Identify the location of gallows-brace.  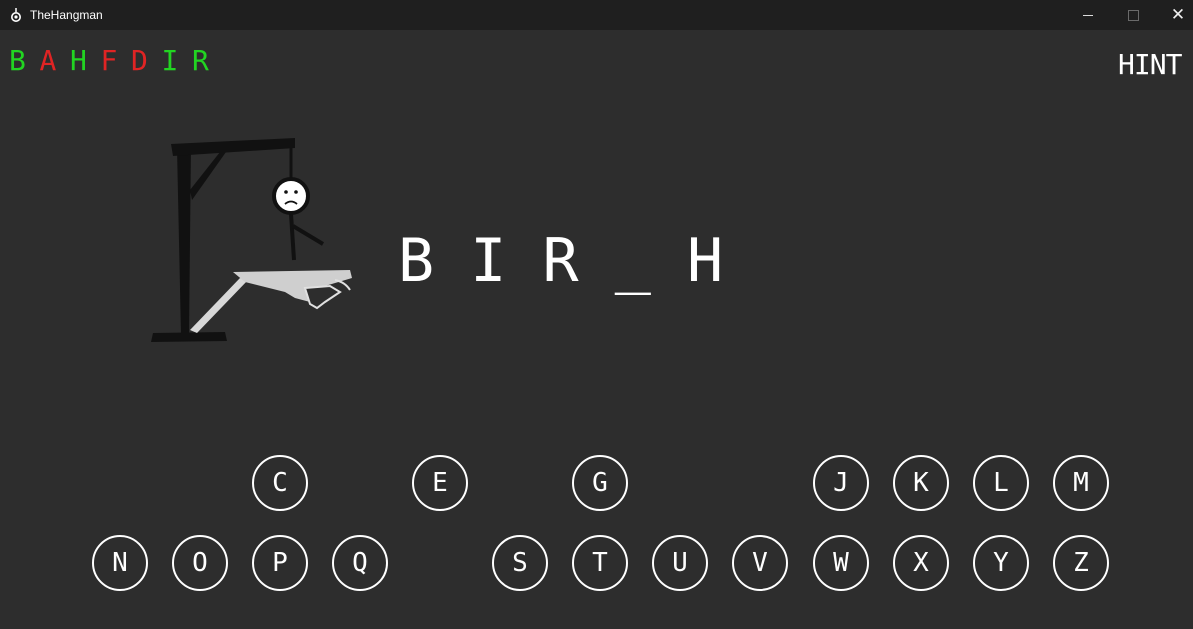
(208, 176).